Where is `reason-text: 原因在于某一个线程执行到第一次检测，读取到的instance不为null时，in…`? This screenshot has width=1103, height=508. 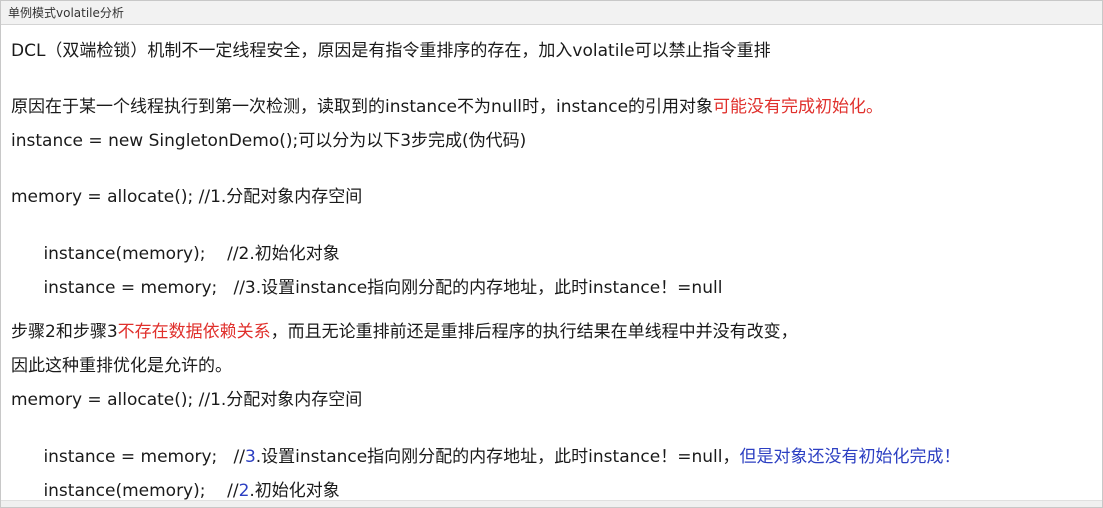
reason-text: 原因在于某一个线程执行到第一次检测，读取到的instance不为null时，in… is located at coordinates (362, 107).